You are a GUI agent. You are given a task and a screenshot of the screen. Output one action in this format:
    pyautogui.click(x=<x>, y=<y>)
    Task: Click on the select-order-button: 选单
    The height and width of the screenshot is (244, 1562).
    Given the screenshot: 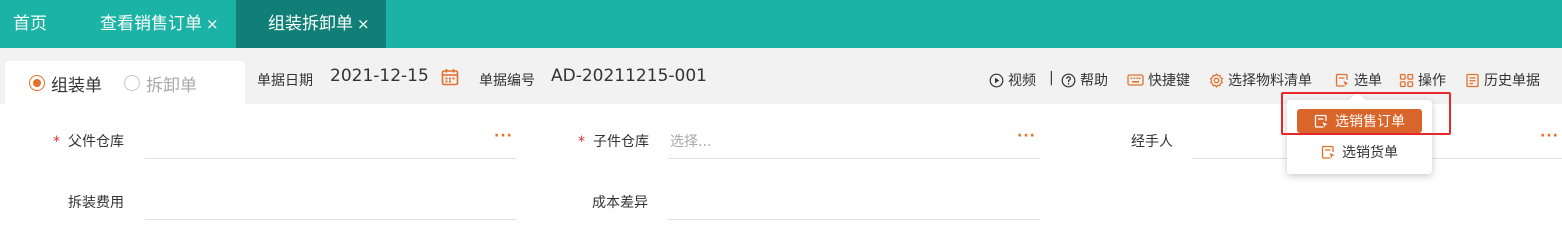 What is the action you would take?
    pyautogui.click(x=1358, y=80)
    